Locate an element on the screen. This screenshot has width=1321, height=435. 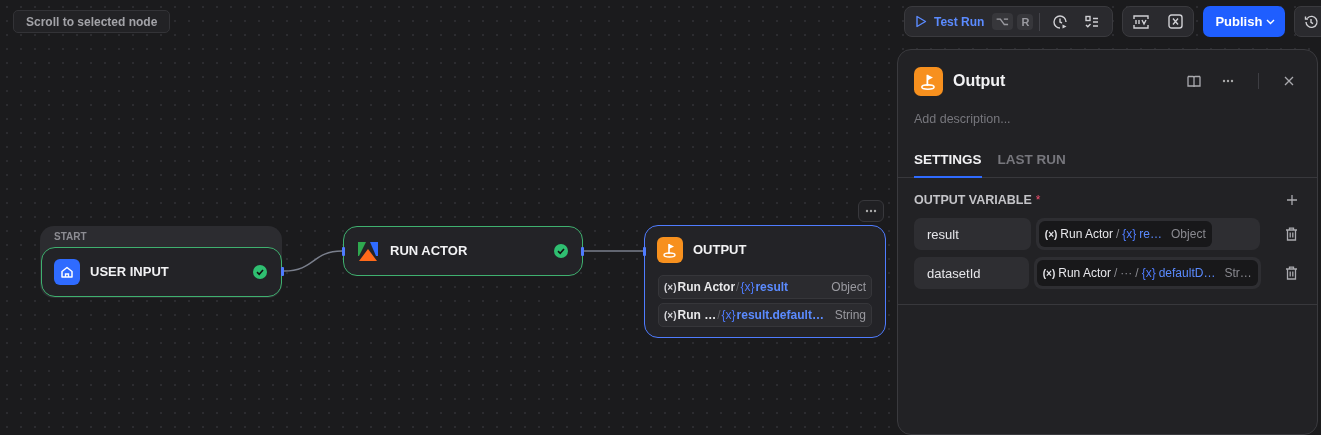
test-run-button: Test Run is located at coordinates (950, 21).